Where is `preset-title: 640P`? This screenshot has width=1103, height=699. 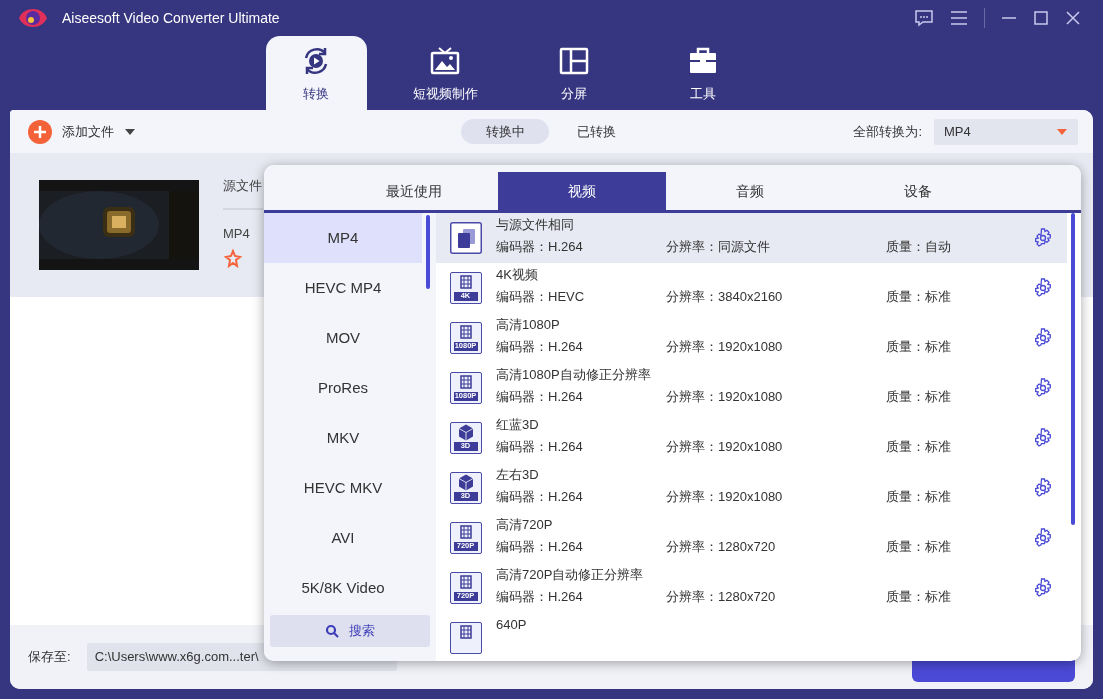
preset-title: 640P is located at coordinates (512, 625).